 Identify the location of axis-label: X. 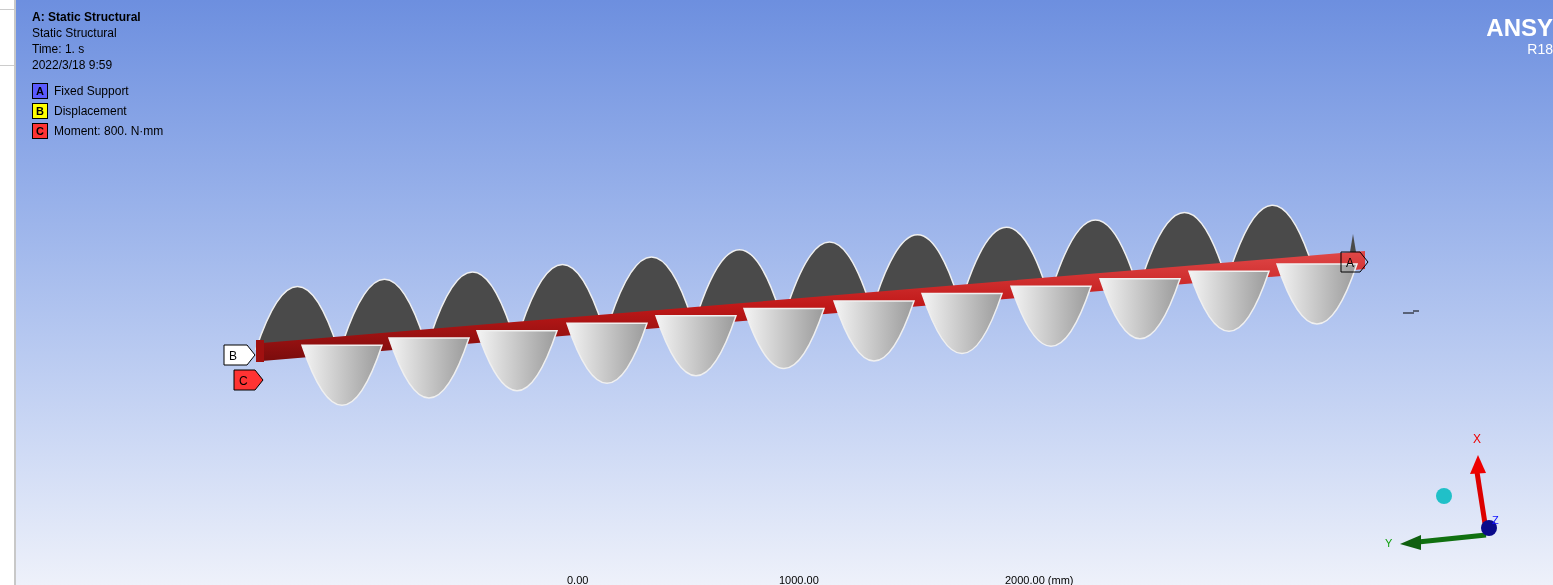
(1477, 439).